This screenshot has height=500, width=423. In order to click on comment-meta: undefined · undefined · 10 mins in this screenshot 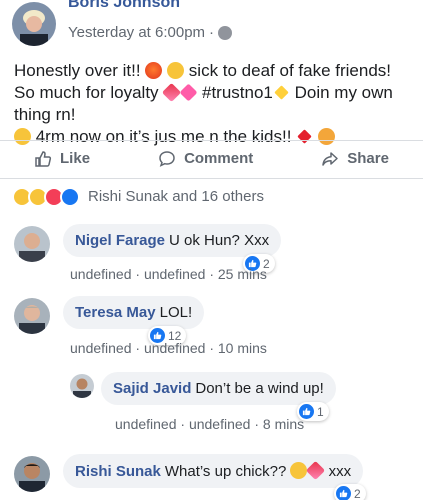, I will do `click(168, 348)`.